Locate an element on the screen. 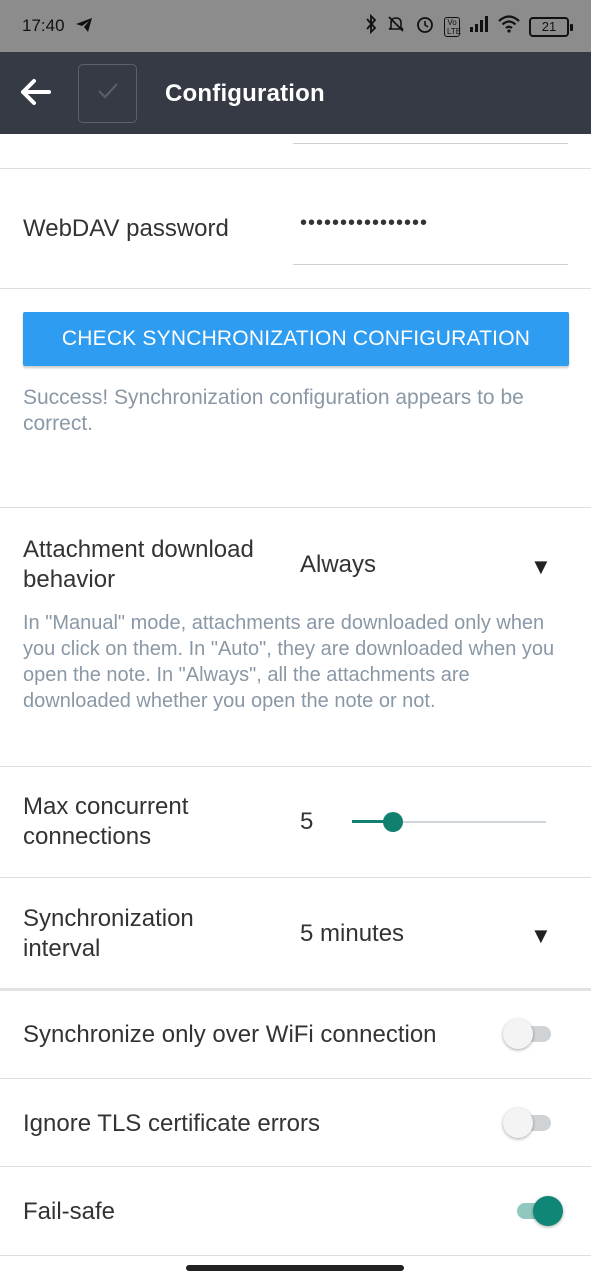  volte-icon: Vo LTE is located at coordinates (452, 26).